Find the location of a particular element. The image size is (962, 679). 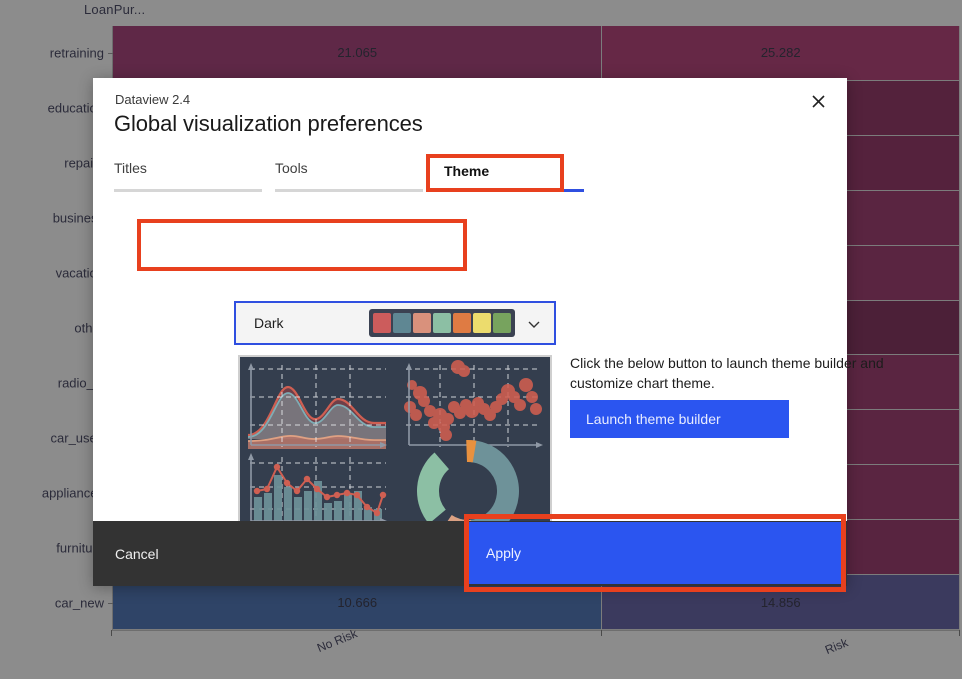

theme-preview-image is located at coordinates (395, 443).